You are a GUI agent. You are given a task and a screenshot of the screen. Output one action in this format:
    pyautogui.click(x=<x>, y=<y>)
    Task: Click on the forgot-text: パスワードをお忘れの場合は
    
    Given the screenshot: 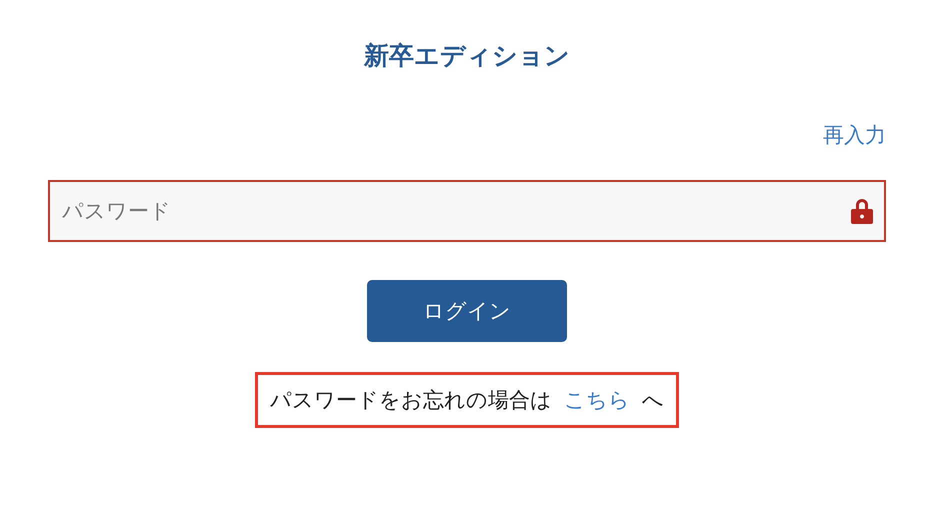 What is the action you would take?
    pyautogui.click(x=411, y=400)
    